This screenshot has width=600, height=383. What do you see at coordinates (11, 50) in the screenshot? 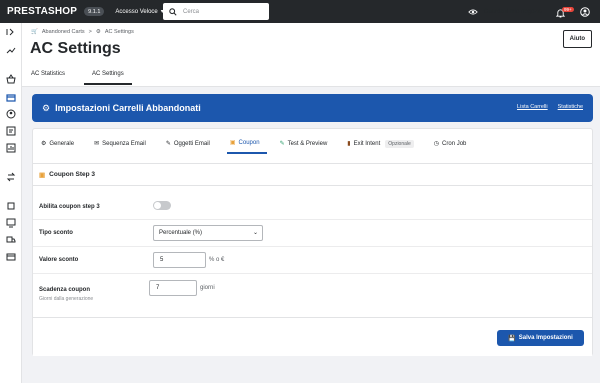
I see `stats-trend-icon` at bounding box center [11, 50].